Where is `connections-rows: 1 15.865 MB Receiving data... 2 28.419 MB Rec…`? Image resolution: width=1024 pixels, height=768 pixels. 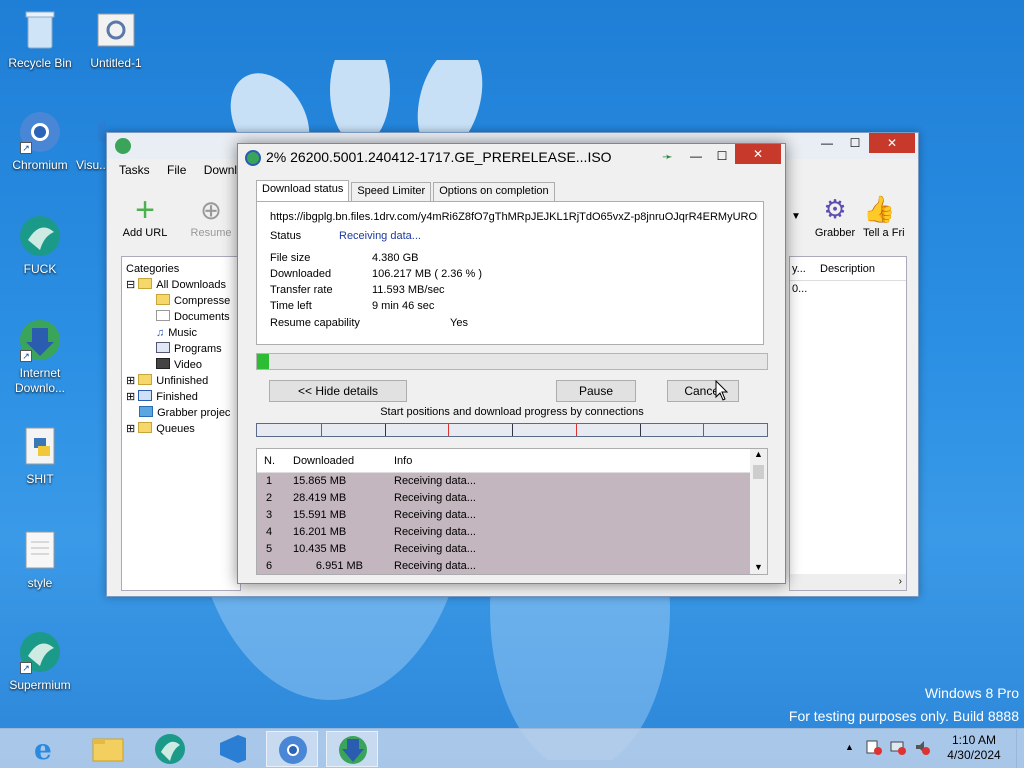
connections-rows: 1 15.865 MB Receiving data... 2 28.419 MB Rec… is located at coordinates (512, 523).